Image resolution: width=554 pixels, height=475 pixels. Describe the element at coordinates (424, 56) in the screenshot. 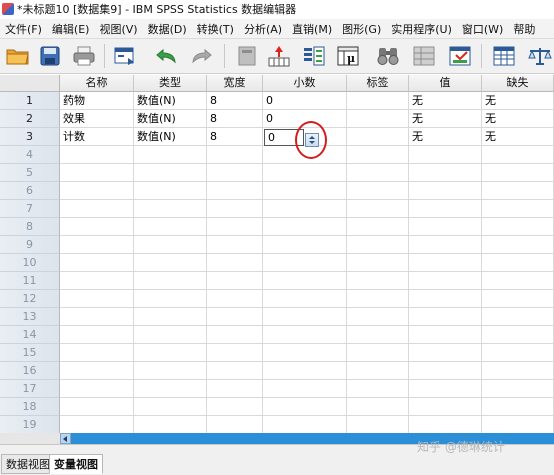

I see `insert-cases-icon` at that location.